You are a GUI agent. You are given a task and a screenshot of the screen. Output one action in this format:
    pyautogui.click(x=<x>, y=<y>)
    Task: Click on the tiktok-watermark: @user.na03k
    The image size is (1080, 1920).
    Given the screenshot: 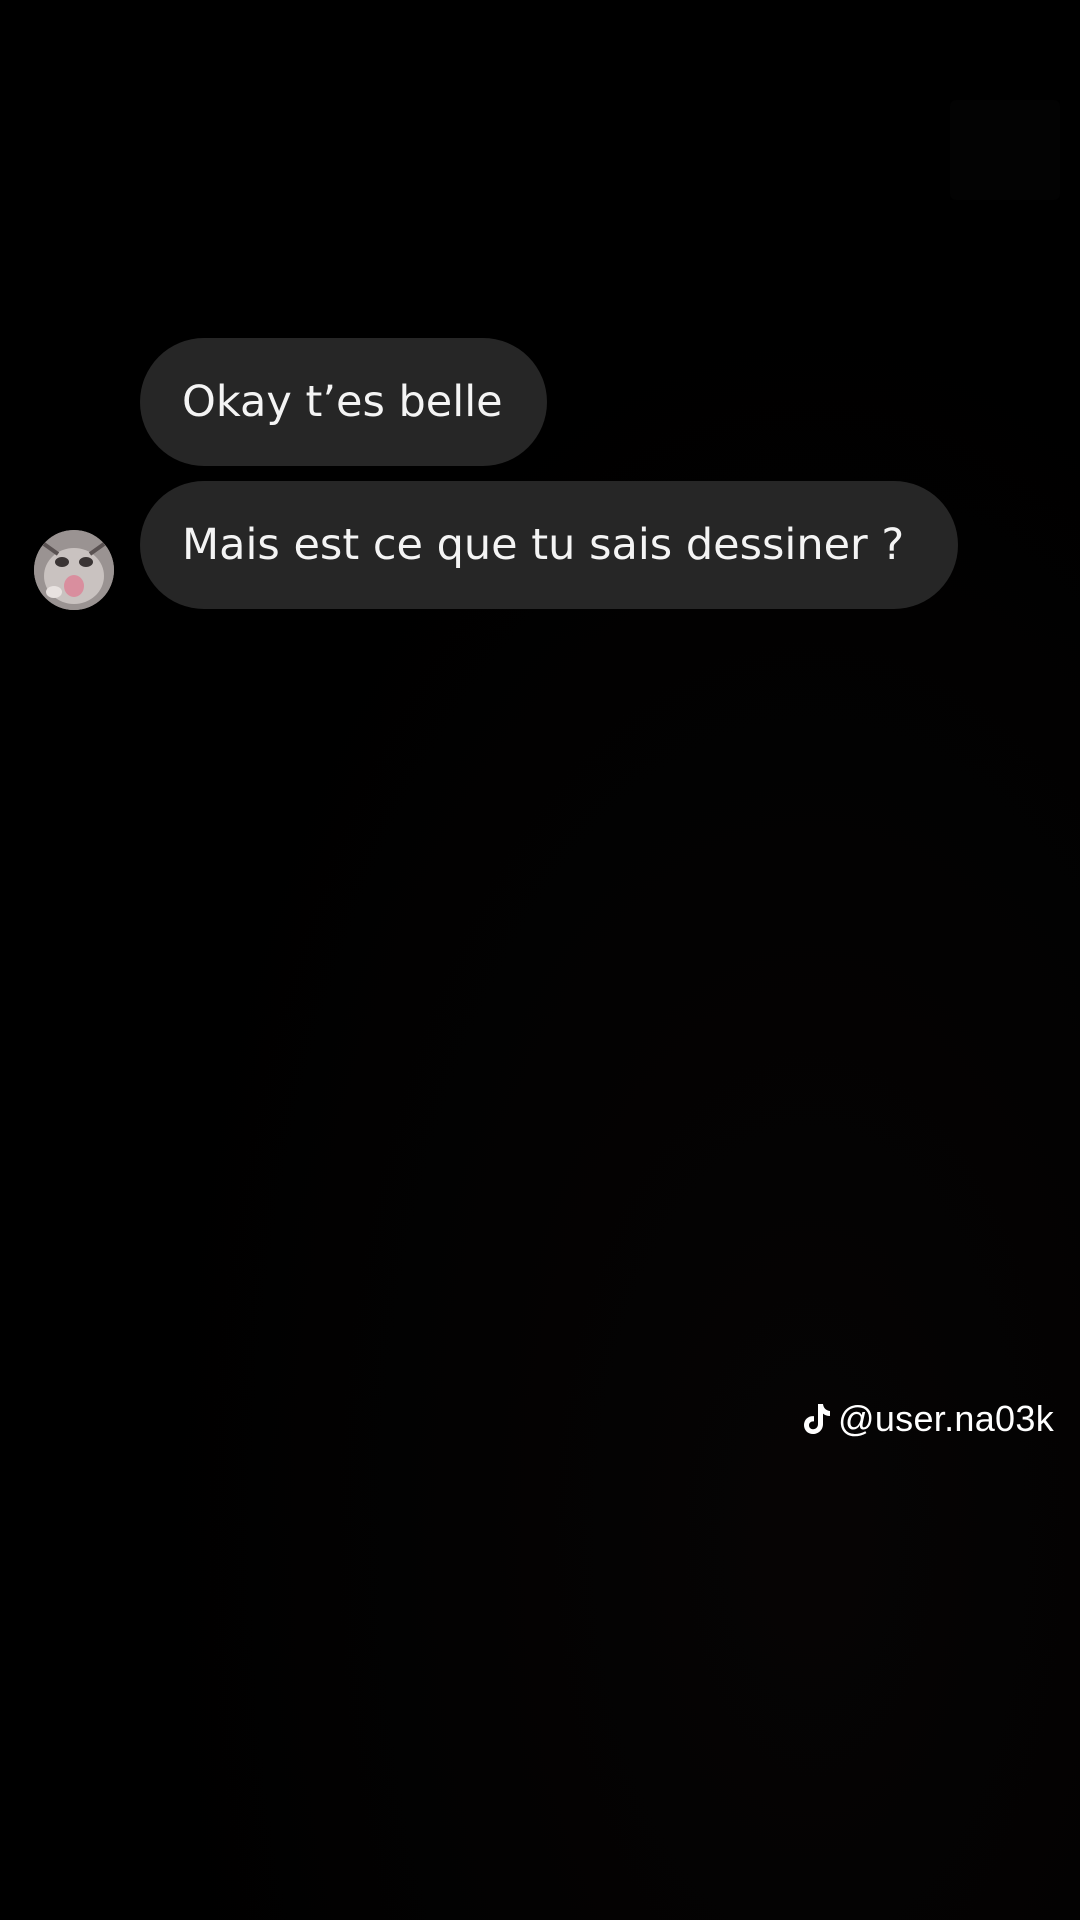 What is the action you would take?
    pyautogui.click(x=928, y=1419)
    